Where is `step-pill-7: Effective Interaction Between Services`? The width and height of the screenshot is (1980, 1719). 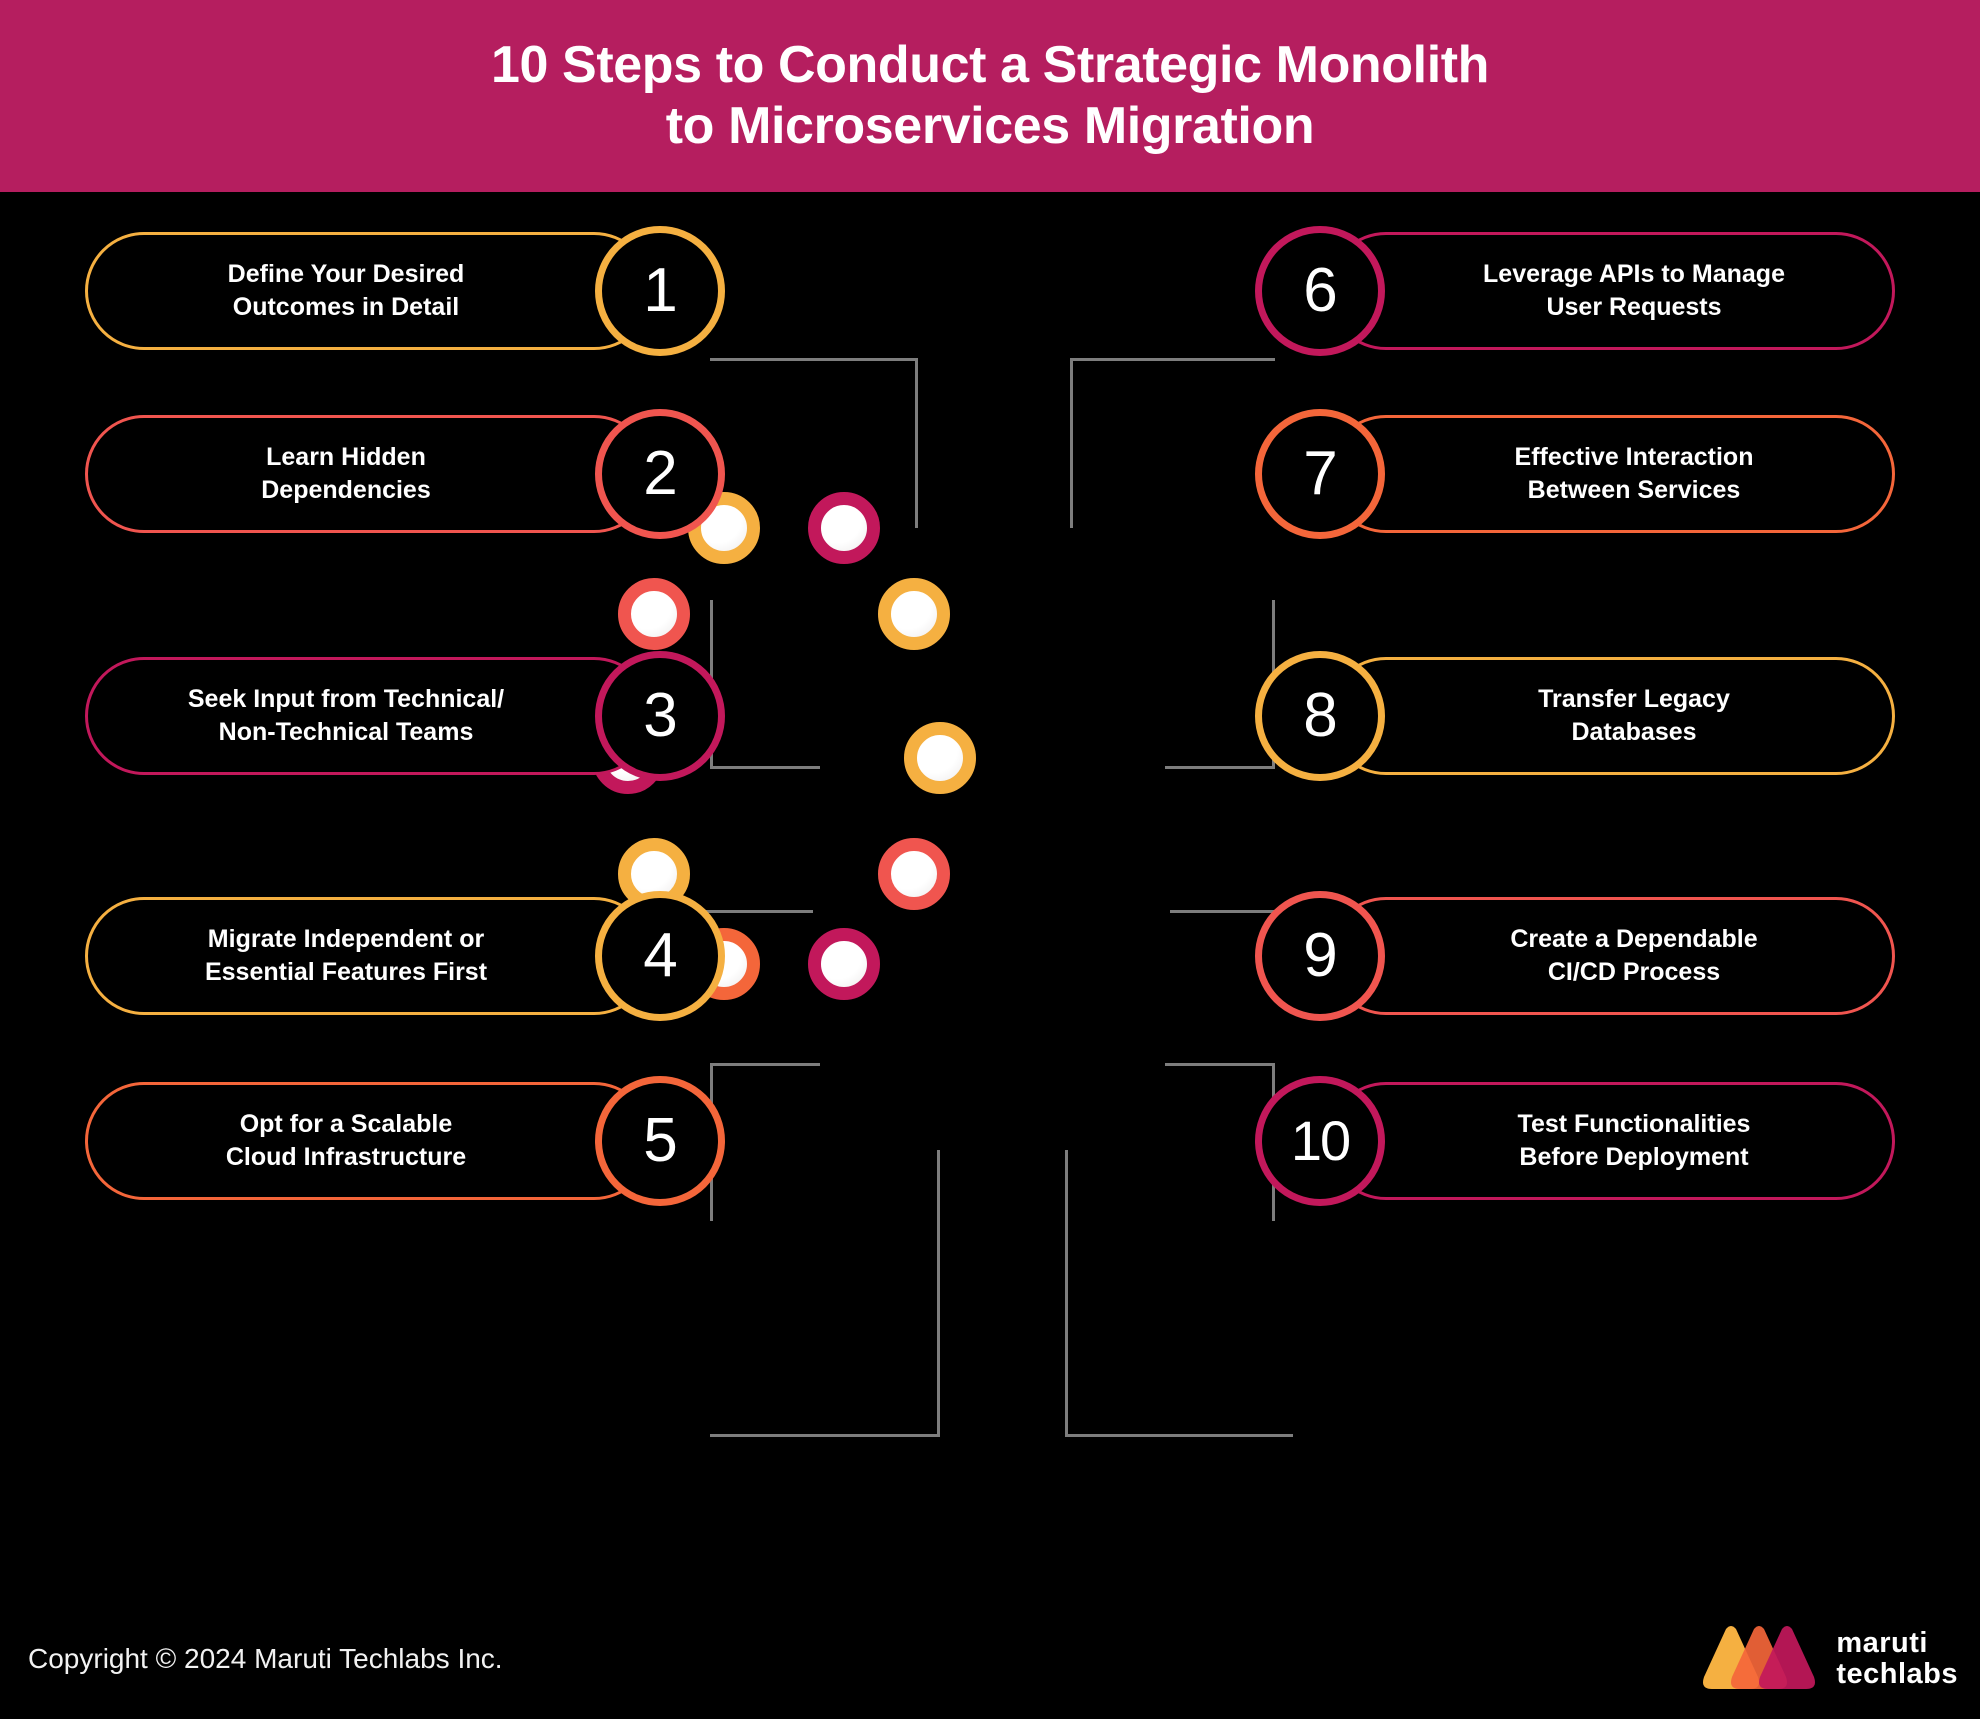
step-pill-7: Effective Interaction Between Services is located at coordinates (1611, 474).